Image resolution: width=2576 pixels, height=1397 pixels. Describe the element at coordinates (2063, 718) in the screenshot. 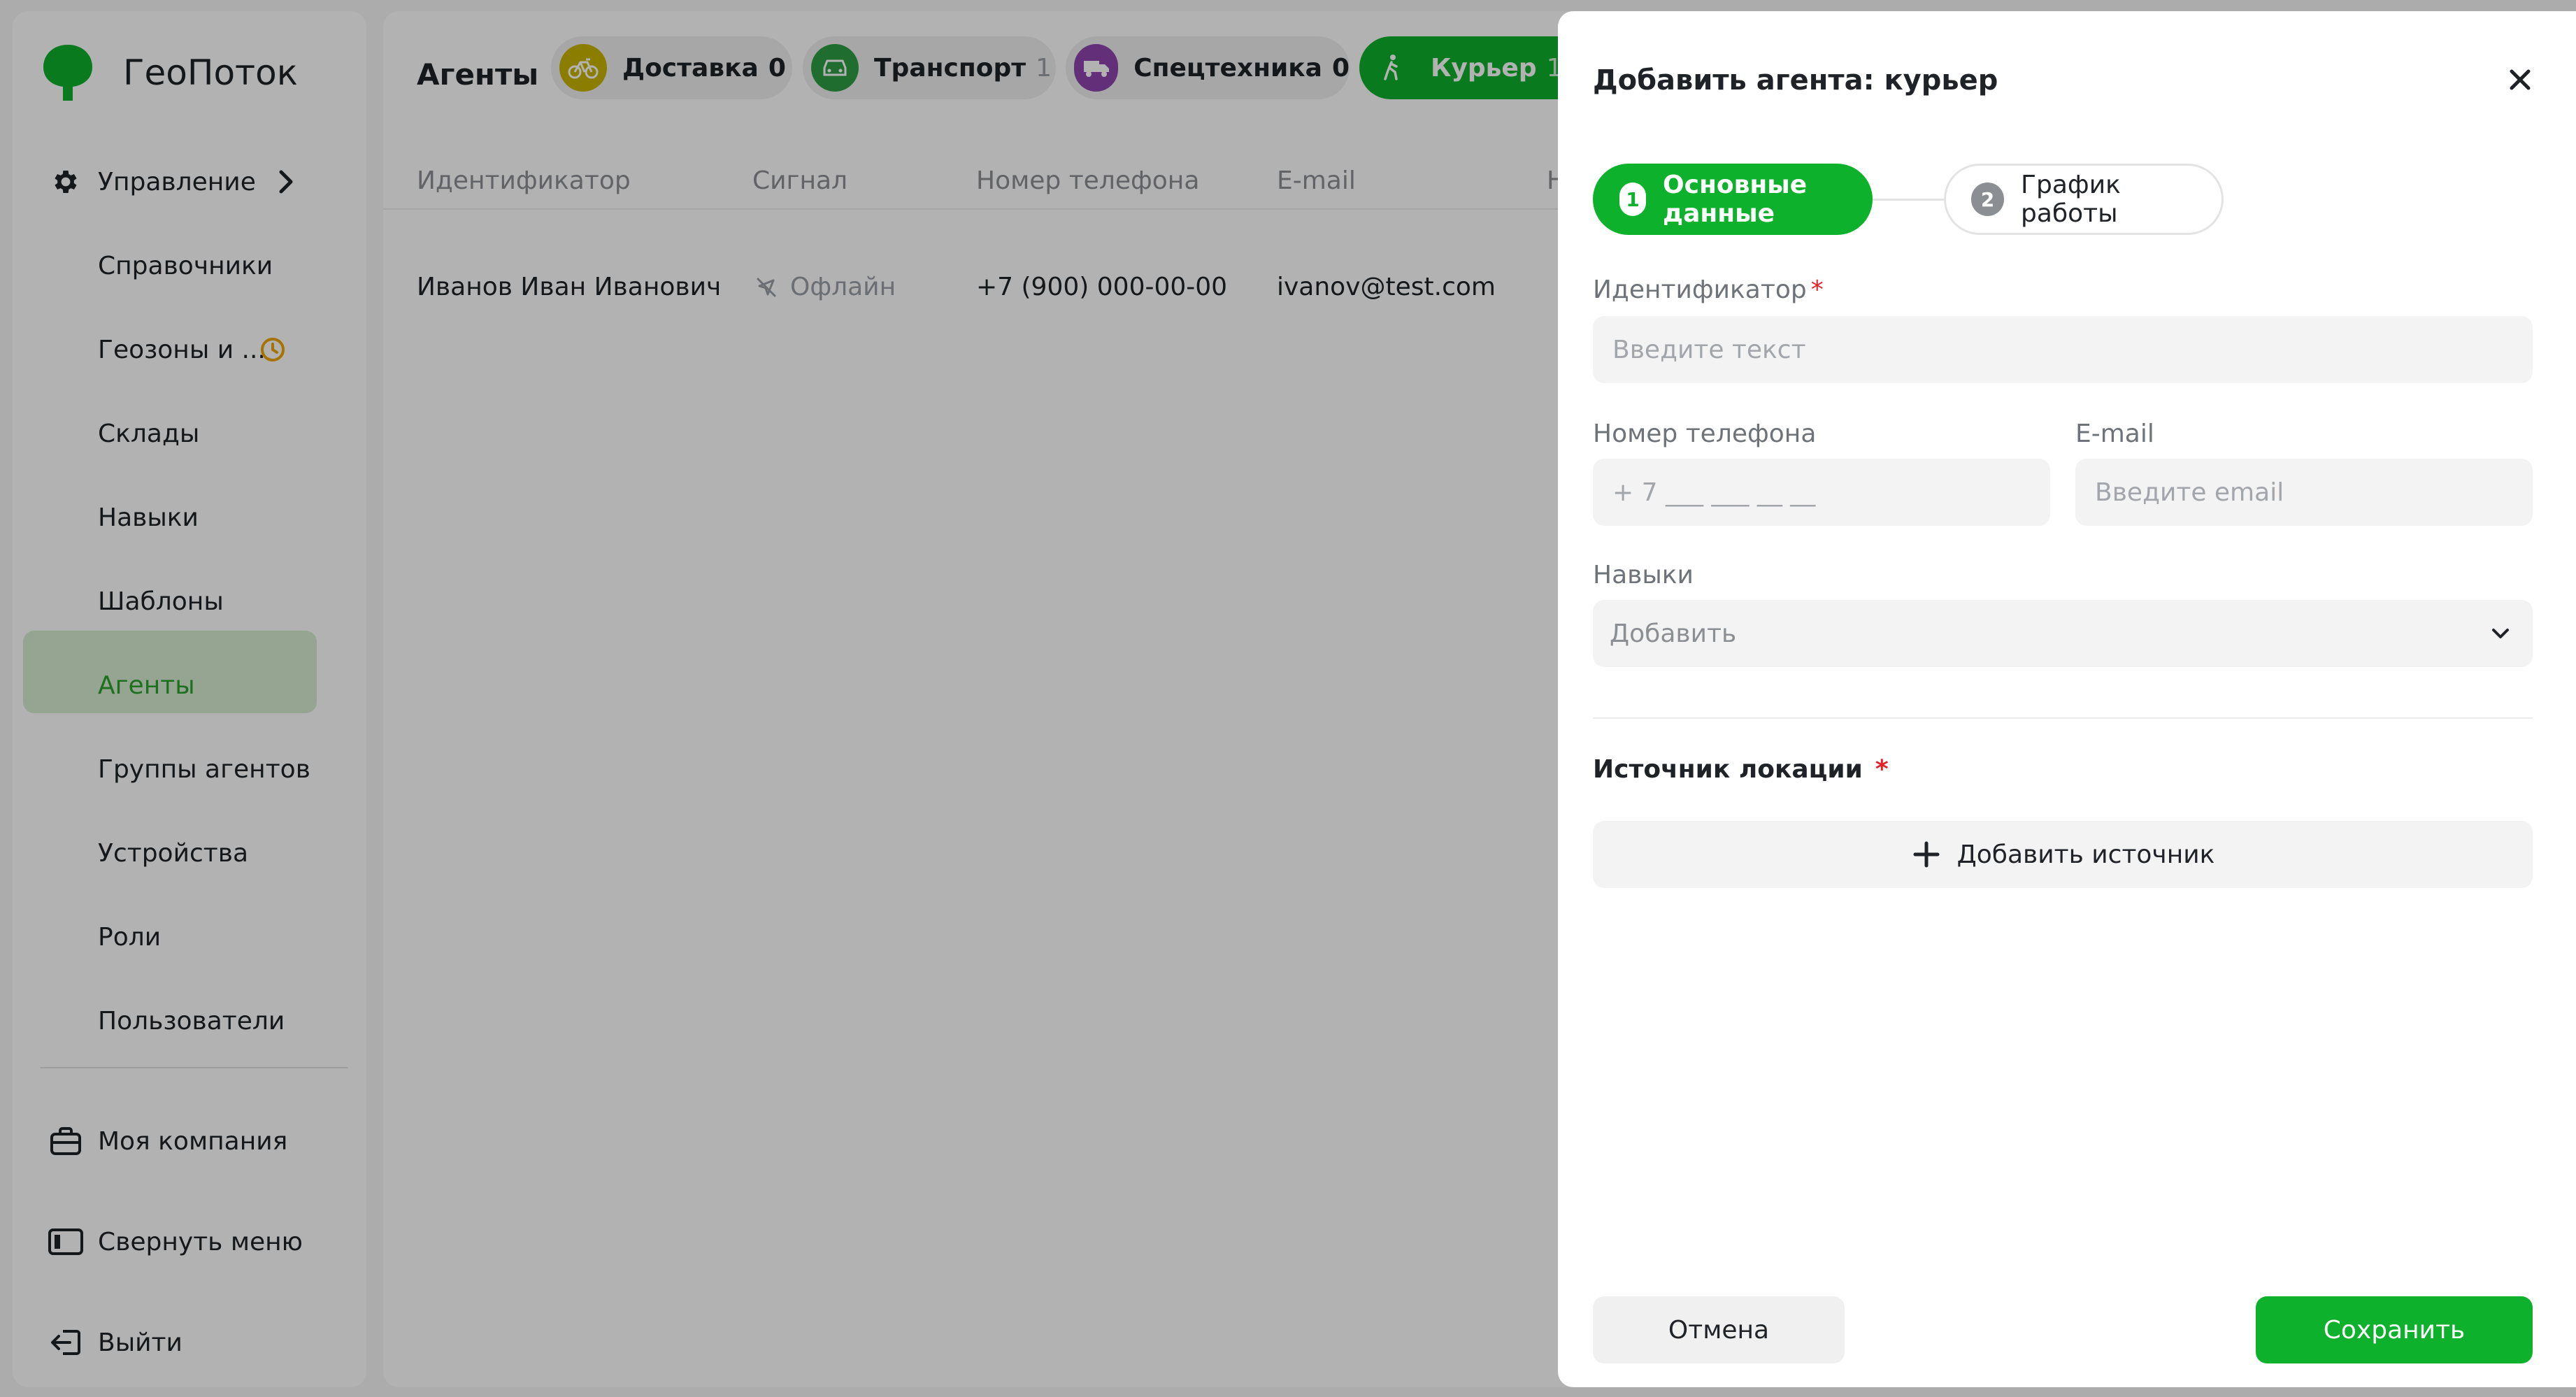

I see `section-divider` at that location.